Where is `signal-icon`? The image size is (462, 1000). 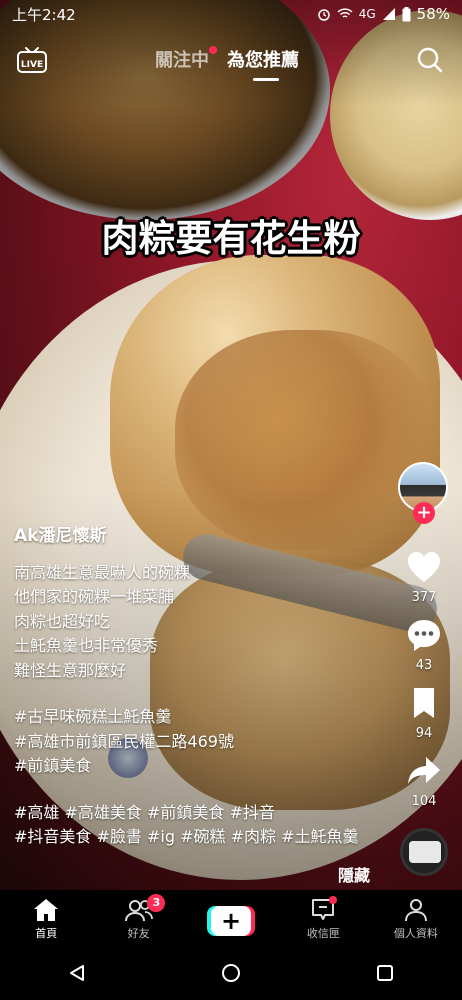
signal-icon is located at coordinates (388, 14).